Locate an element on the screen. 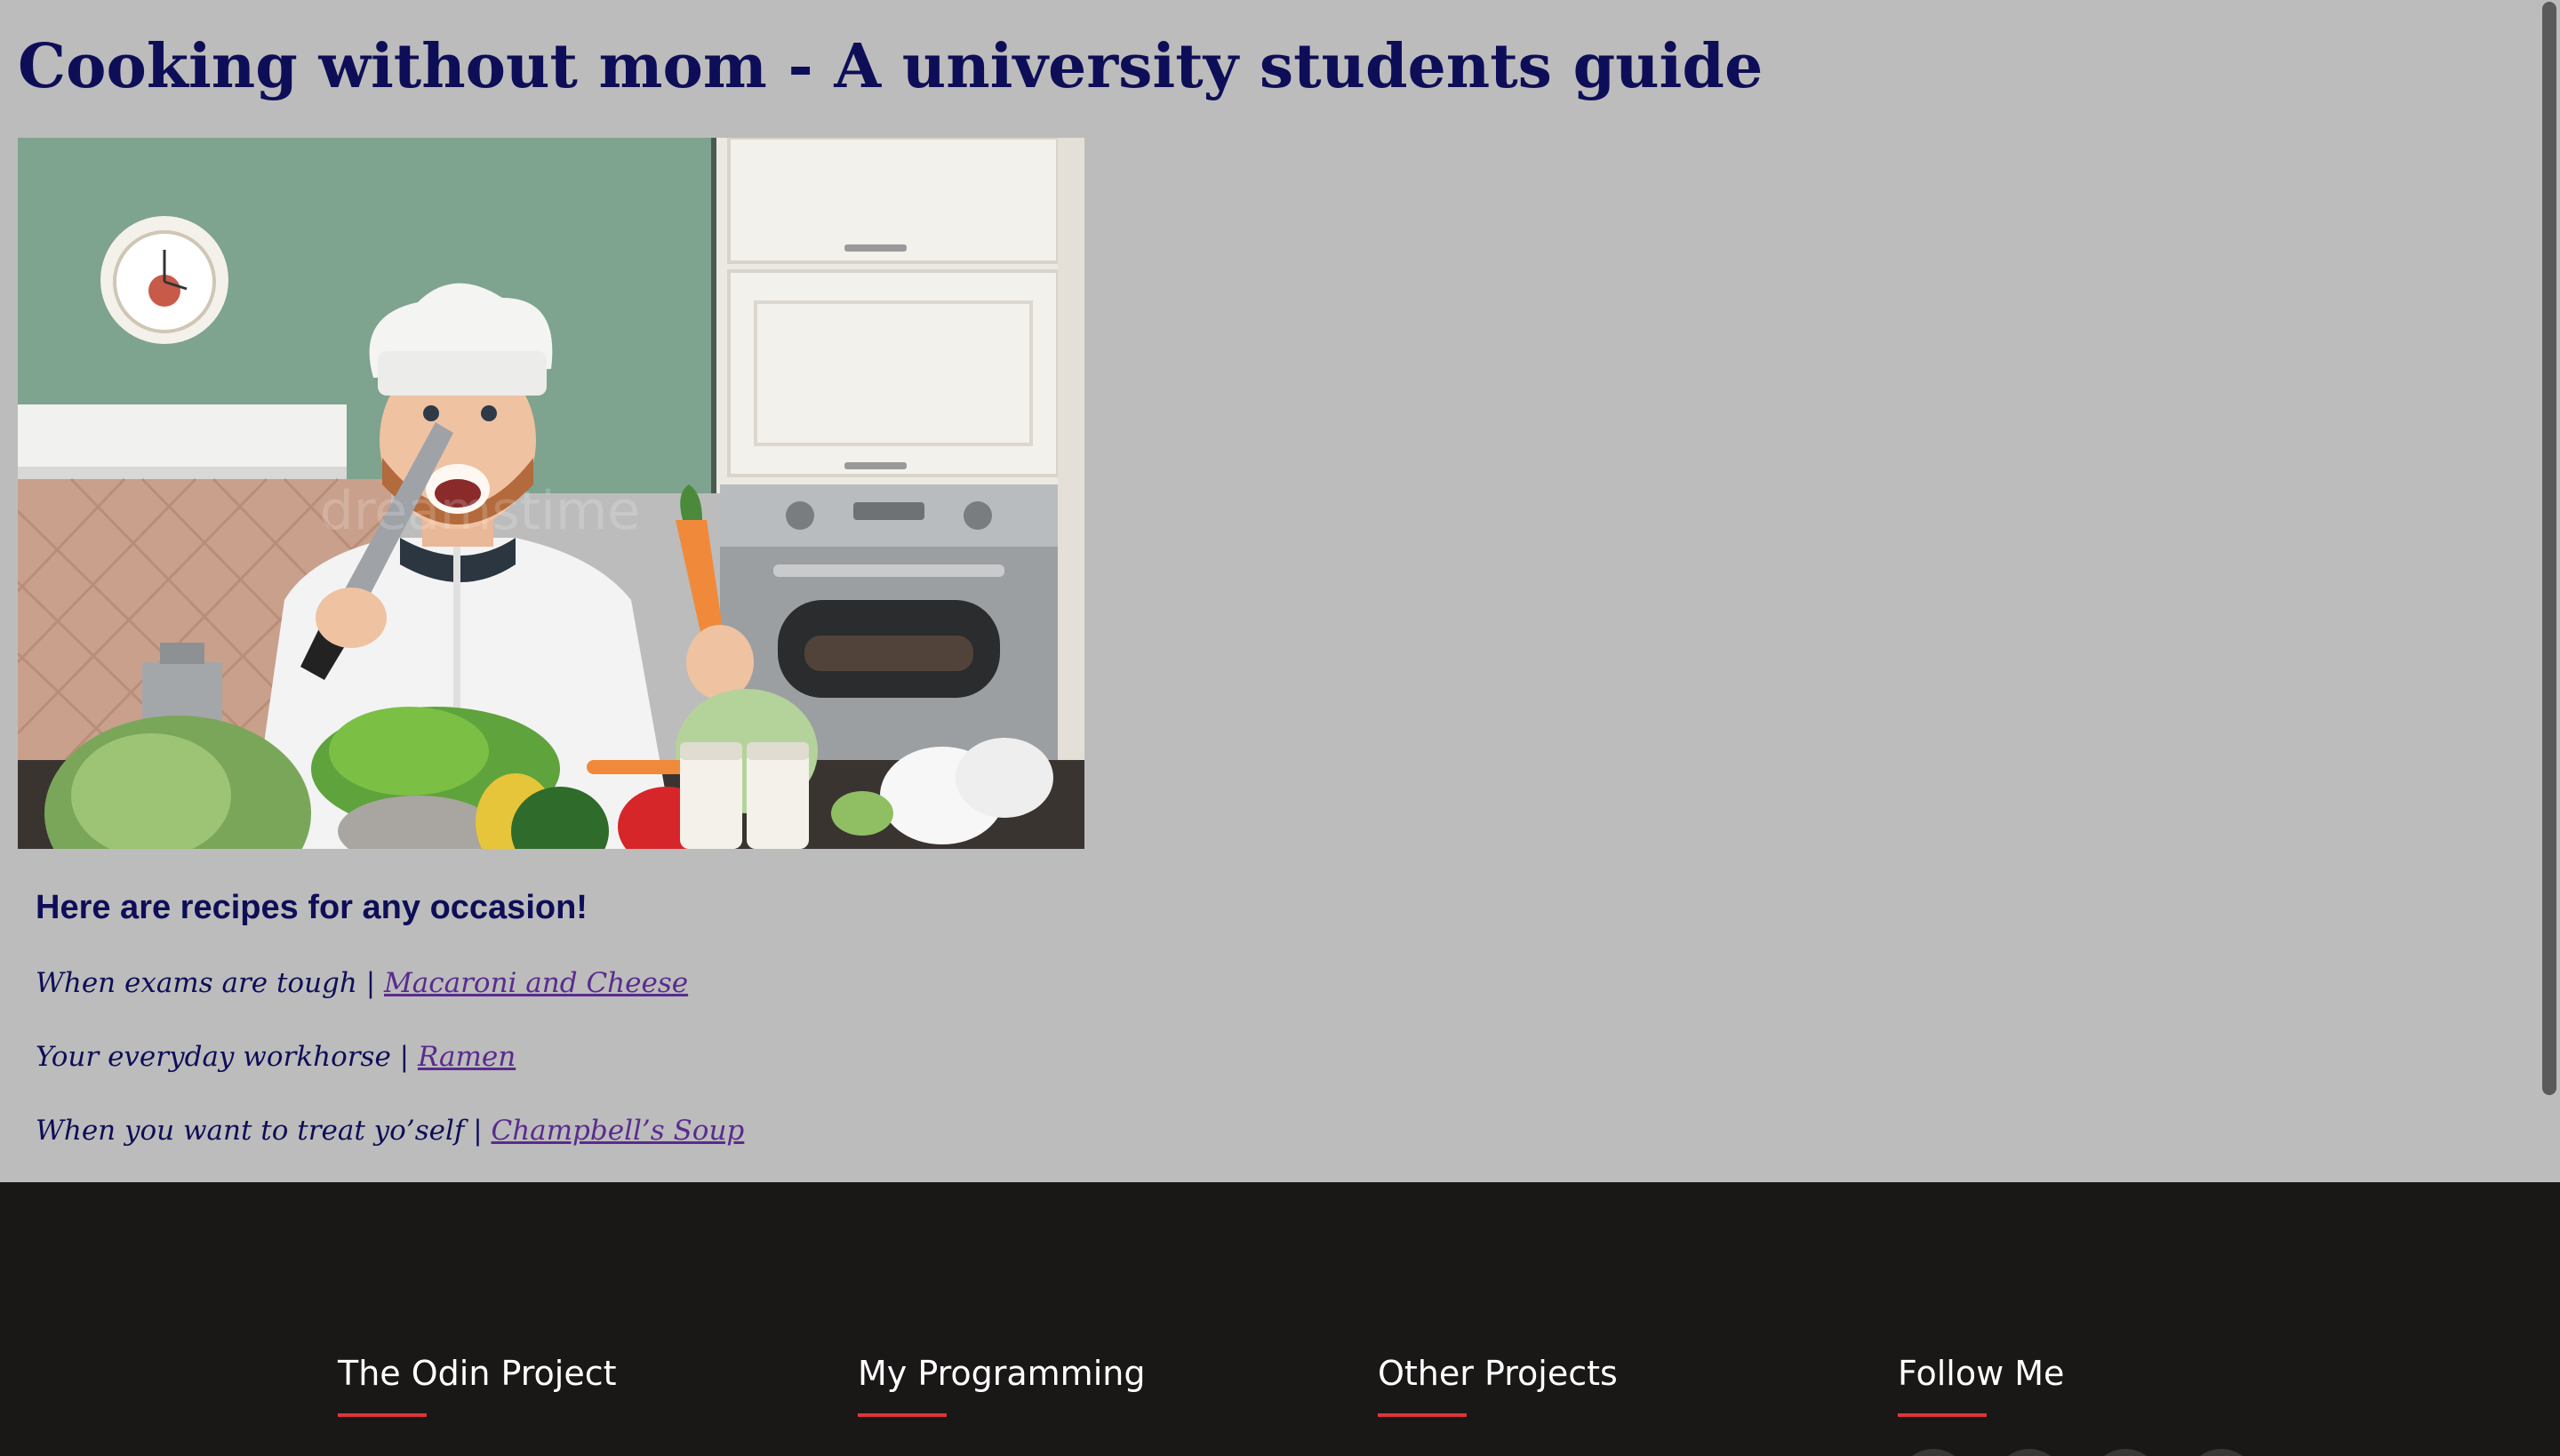 The image size is (2560, 1456). footer-column-my-programming: My Programming is located at coordinates (1001, 1385).